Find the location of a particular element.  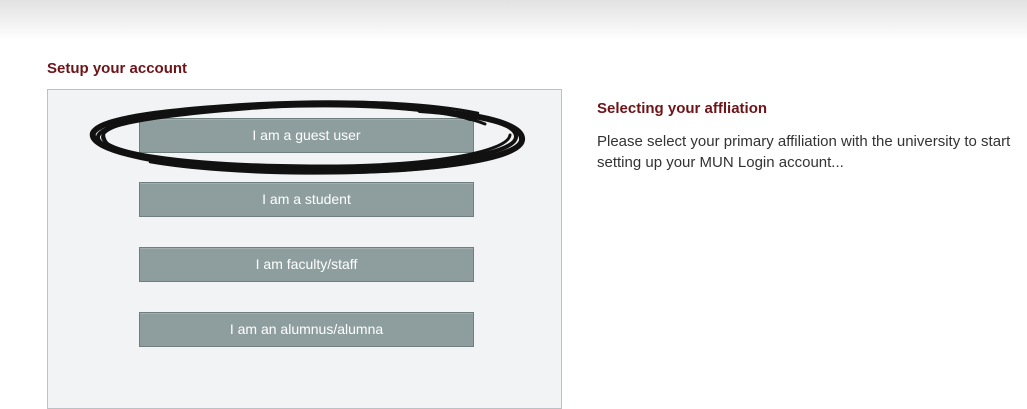

guest-user-button: I am a guest user is located at coordinates (306, 135).